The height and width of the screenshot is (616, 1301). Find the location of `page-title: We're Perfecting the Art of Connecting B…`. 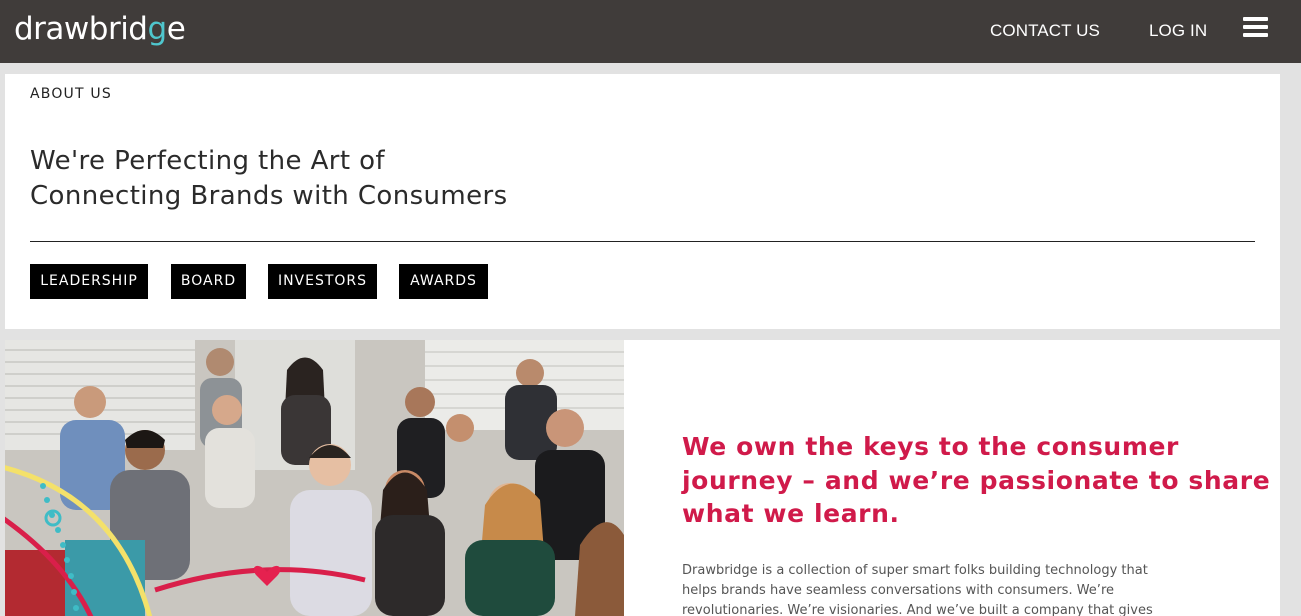

page-title: We're Perfecting the Art of Connecting B… is located at coordinates (269, 179).